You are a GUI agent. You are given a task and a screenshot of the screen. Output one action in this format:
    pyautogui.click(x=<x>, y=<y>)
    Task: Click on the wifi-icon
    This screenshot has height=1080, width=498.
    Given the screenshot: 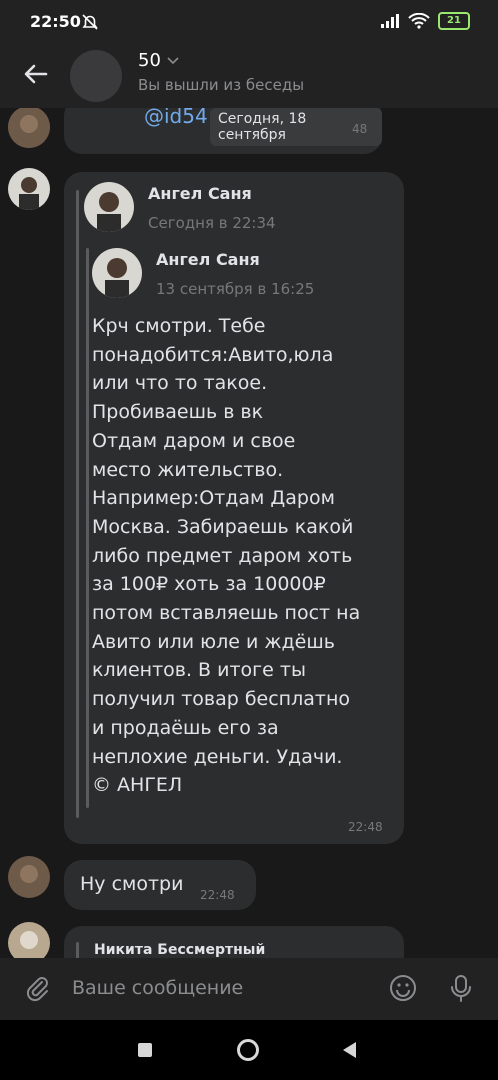 What is the action you would take?
    pyautogui.click(x=419, y=21)
    